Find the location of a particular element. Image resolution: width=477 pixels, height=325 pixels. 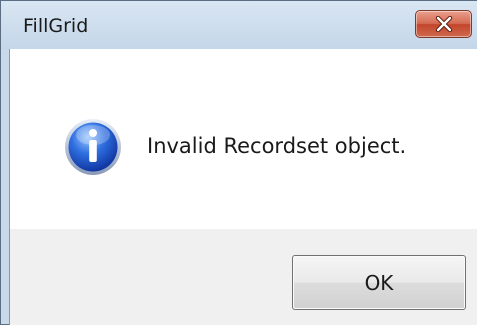

info-icon is located at coordinates (93, 147).